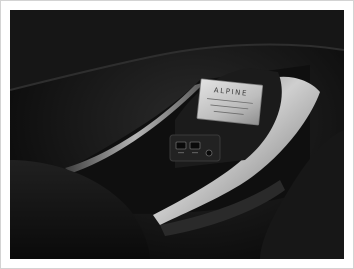 Image resolution: width=354 pixels, height=269 pixels. What do you see at coordinates (209, 153) in the screenshot?
I see `aux-jack` at bounding box center [209, 153].